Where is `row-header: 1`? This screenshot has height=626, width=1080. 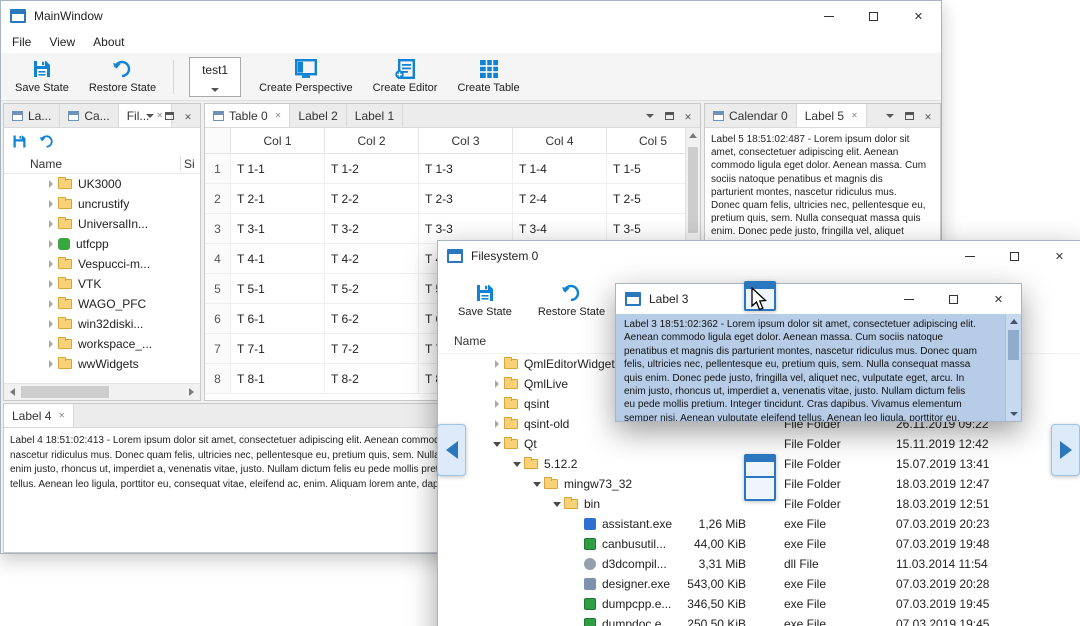 row-header: 1 is located at coordinates (218, 168).